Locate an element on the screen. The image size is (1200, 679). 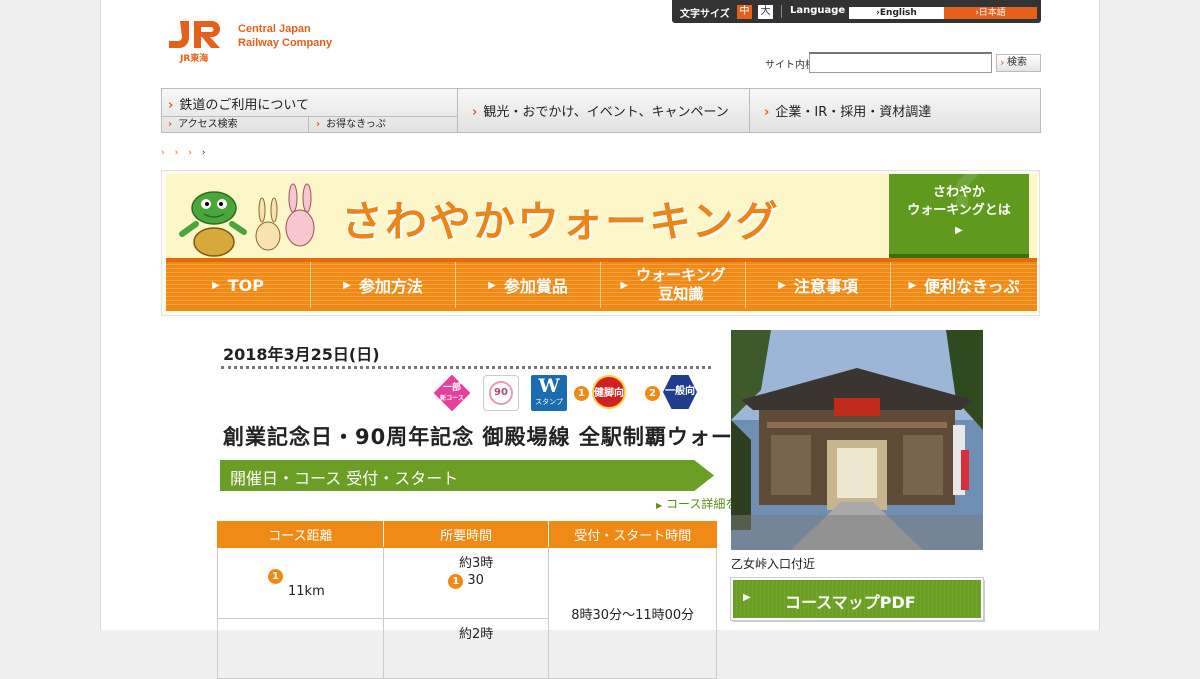
banner-nav-walking-tips: ▶ ウォーキング 豆知識 is located at coordinates (673, 285).